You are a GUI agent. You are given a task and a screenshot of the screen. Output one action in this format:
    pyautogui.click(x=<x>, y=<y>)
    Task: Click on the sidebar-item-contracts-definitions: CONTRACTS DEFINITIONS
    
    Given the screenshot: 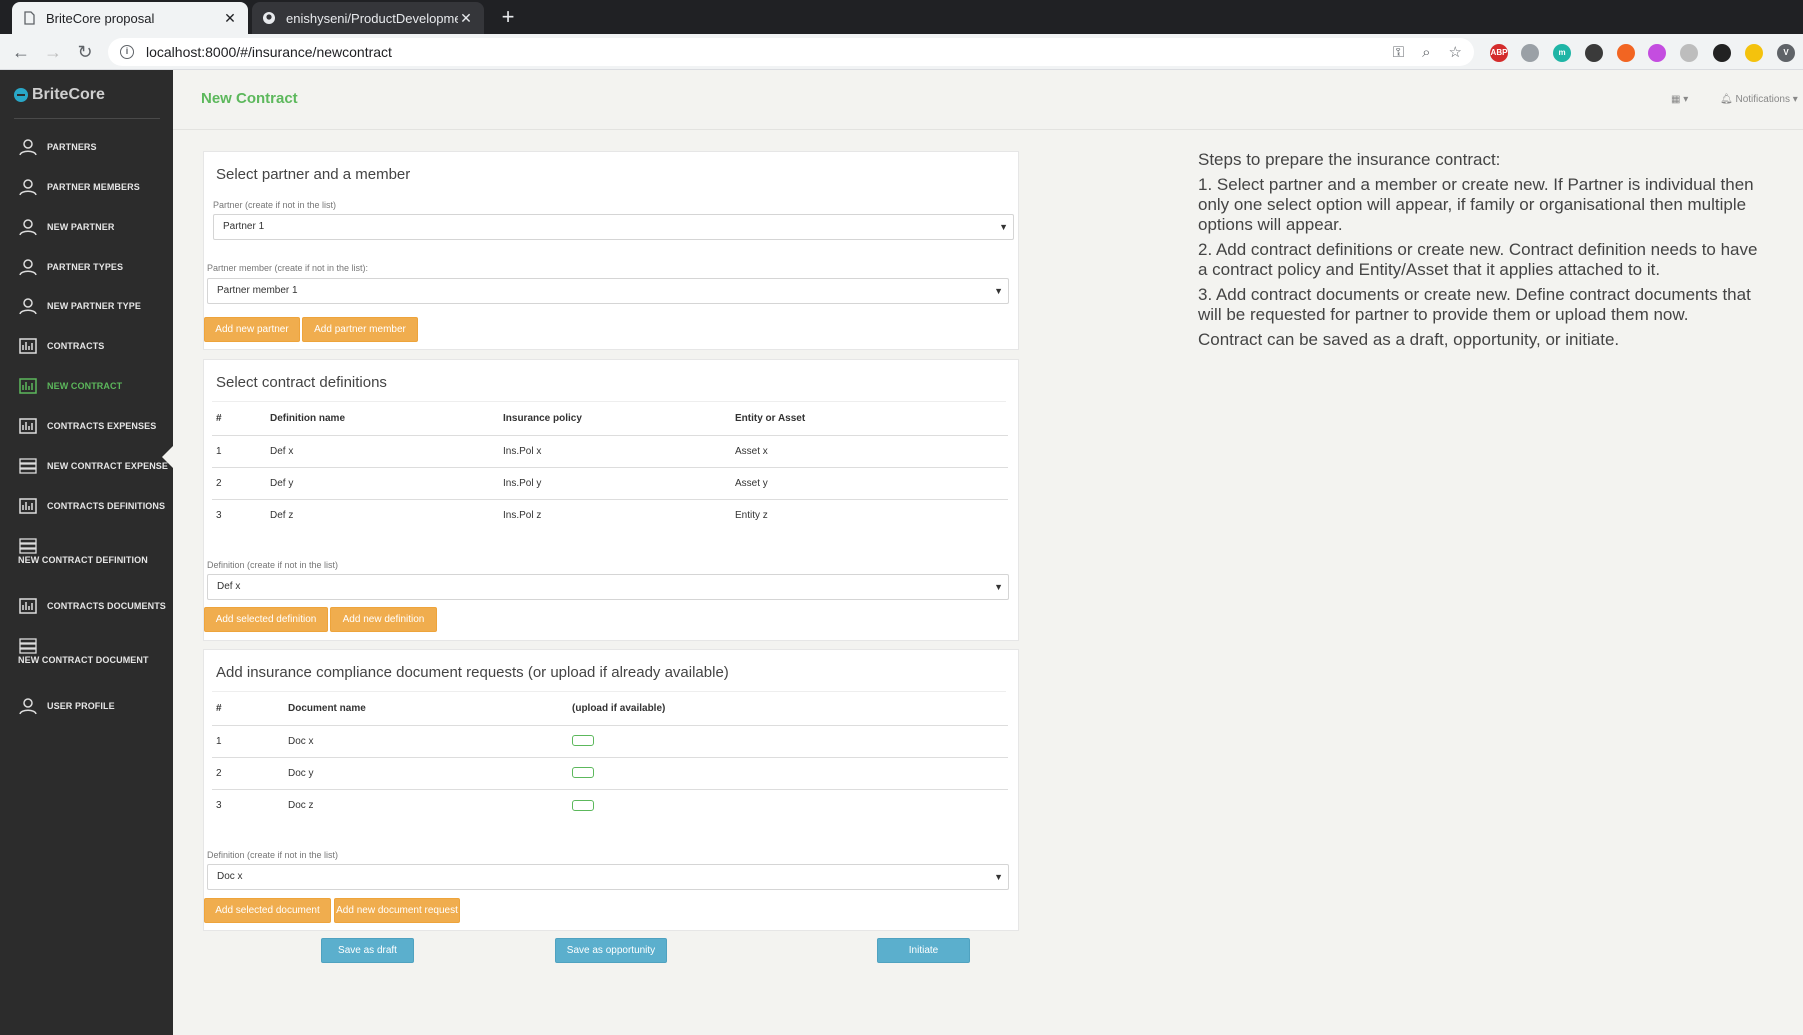 What is the action you would take?
    pyautogui.click(x=86, y=507)
    